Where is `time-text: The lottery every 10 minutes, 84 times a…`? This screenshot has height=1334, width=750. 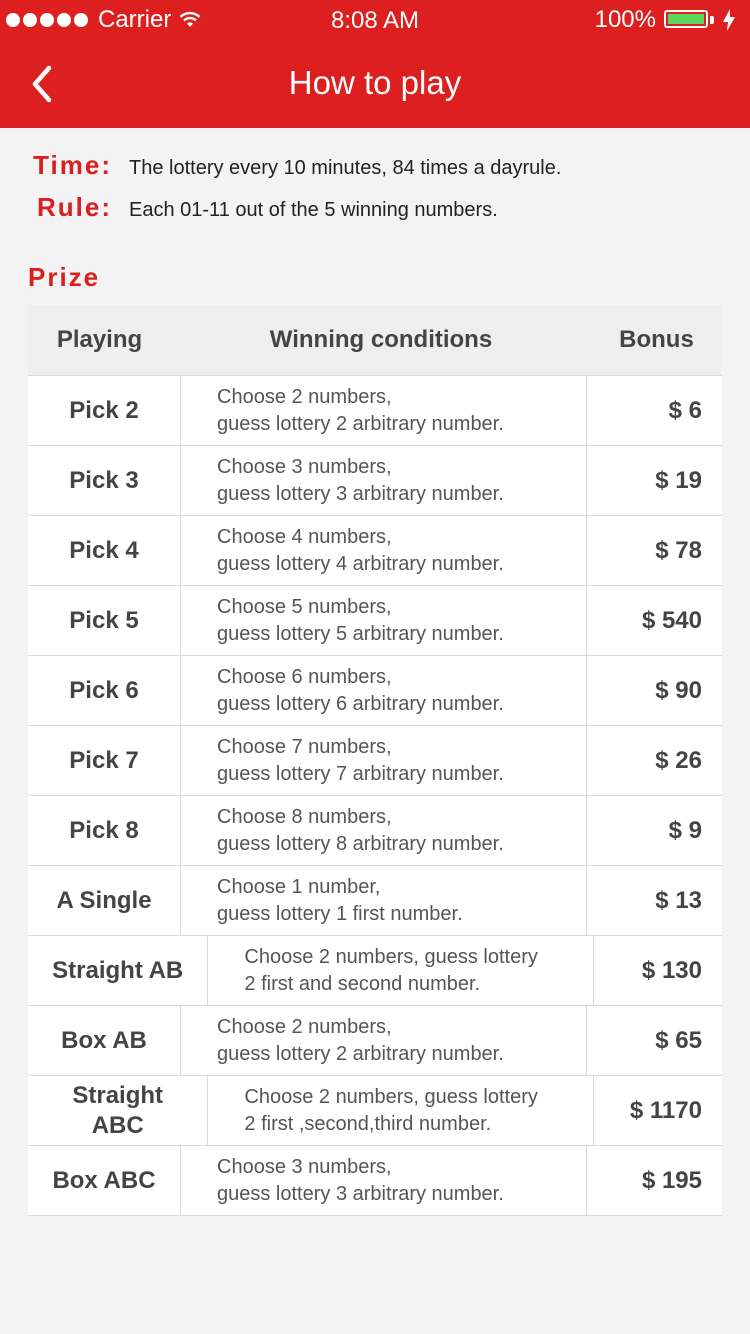 time-text: The lottery every 10 minutes, 84 times a… is located at coordinates (345, 168).